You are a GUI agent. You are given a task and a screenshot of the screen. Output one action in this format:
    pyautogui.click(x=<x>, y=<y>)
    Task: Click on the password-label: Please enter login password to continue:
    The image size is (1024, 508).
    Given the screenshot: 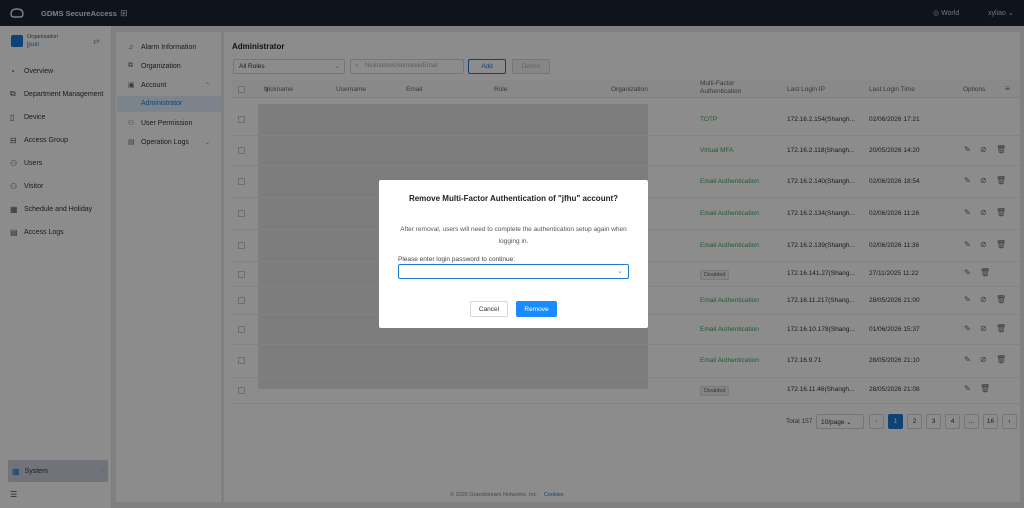 What is the action you would take?
    pyautogui.click(x=457, y=259)
    